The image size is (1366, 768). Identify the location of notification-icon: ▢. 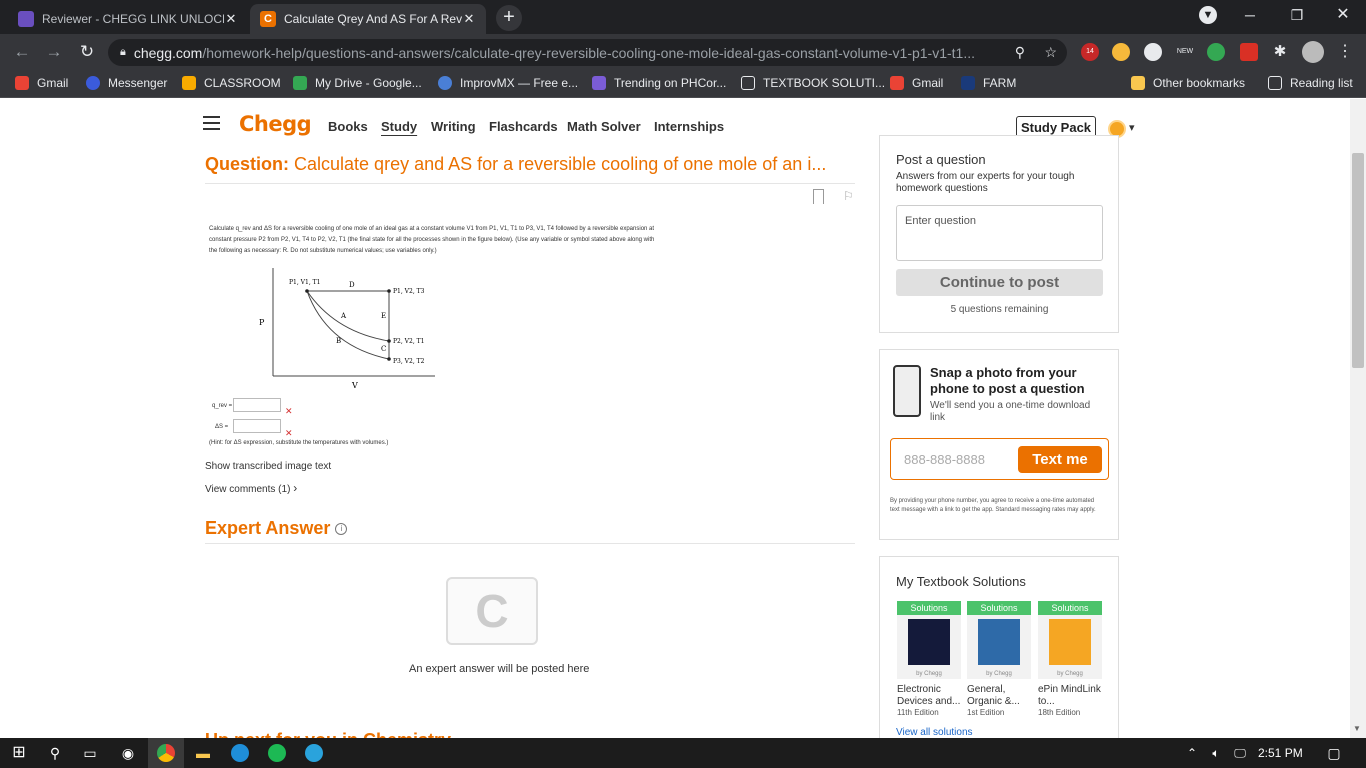
(1334, 753).